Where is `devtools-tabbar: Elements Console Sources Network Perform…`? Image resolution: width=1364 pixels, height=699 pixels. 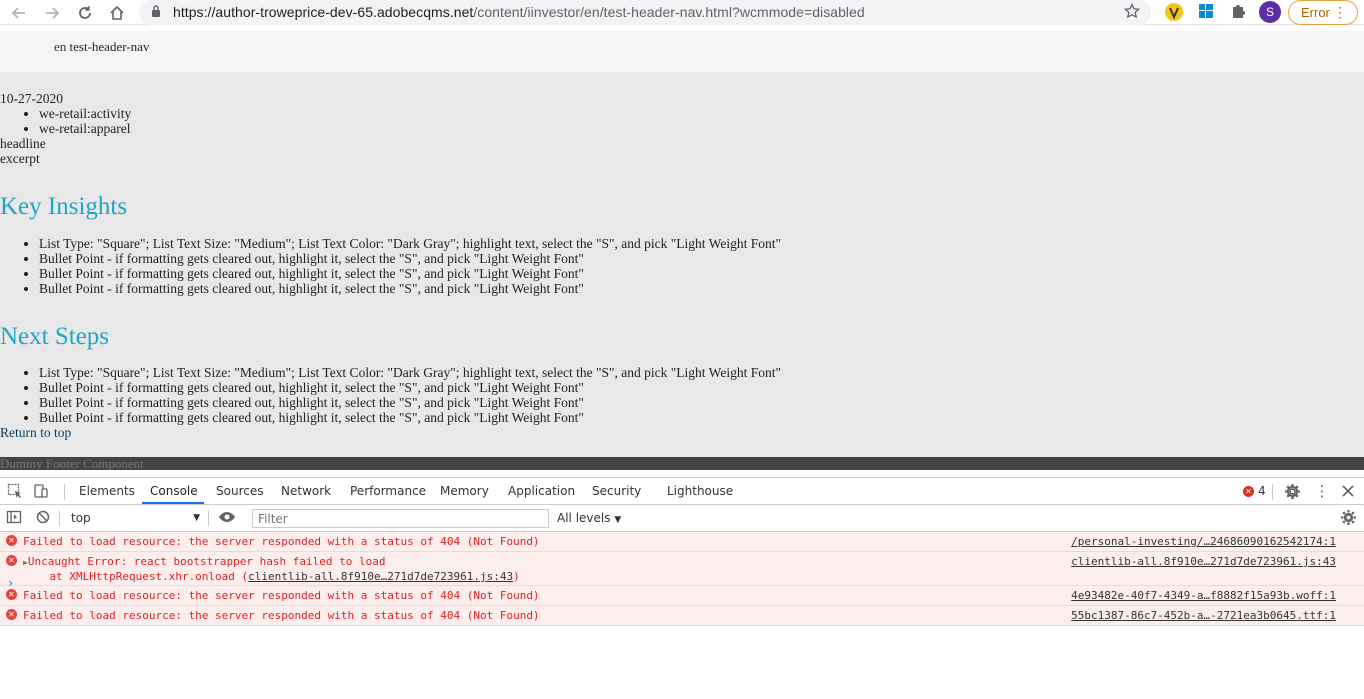
devtools-tabbar: Elements Console Sources Network Perform… is located at coordinates (682, 491).